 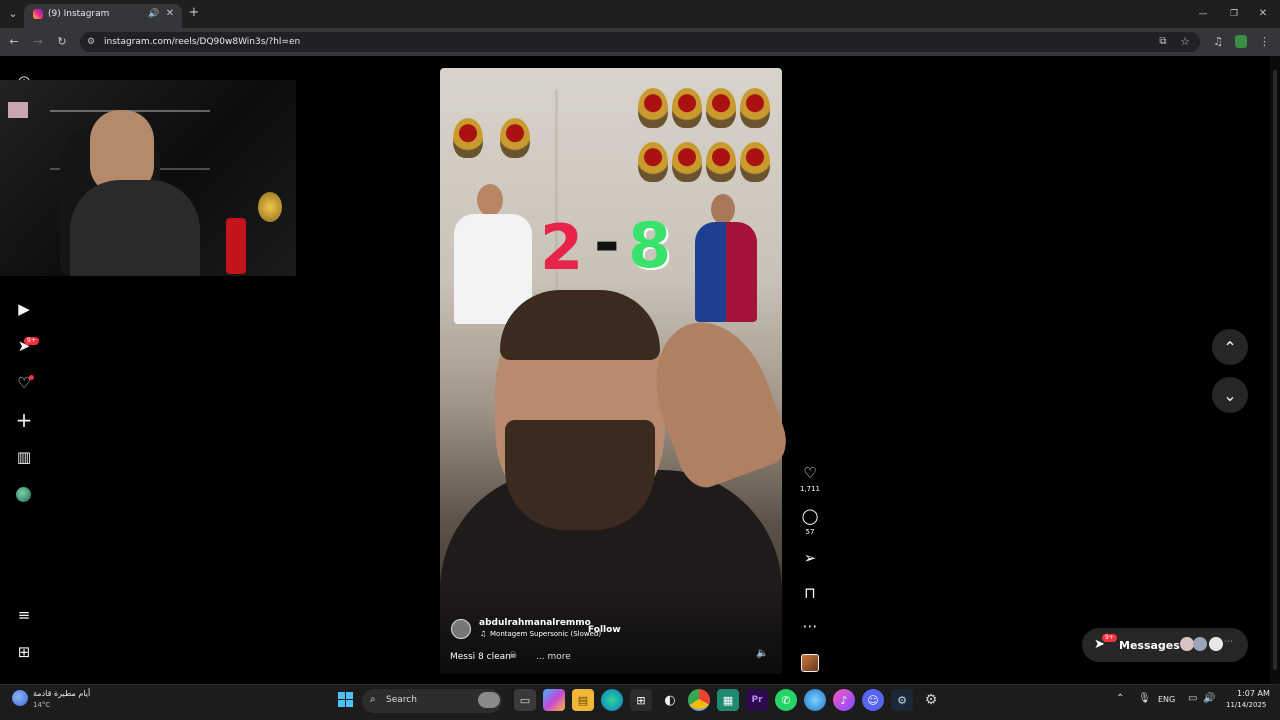 What do you see at coordinates (902, 700) in the screenshot?
I see `steam-icon: ⚙` at bounding box center [902, 700].